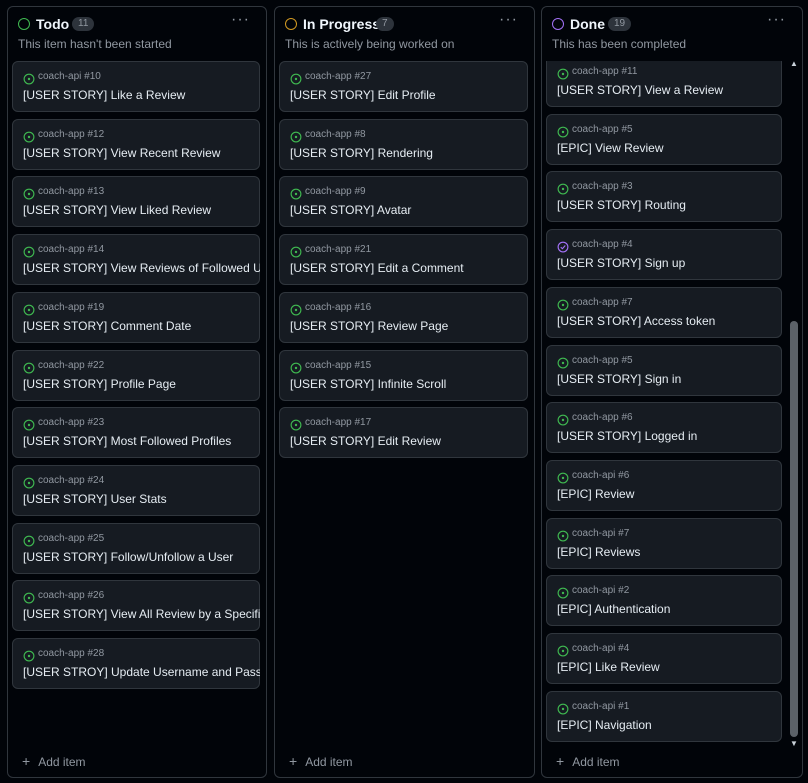 The width and height of the screenshot is (808, 783). What do you see at coordinates (136, 490) in the screenshot?
I see `issue-card: coach-app #24 [USER STORY] User Stats` at bounding box center [136, 490].